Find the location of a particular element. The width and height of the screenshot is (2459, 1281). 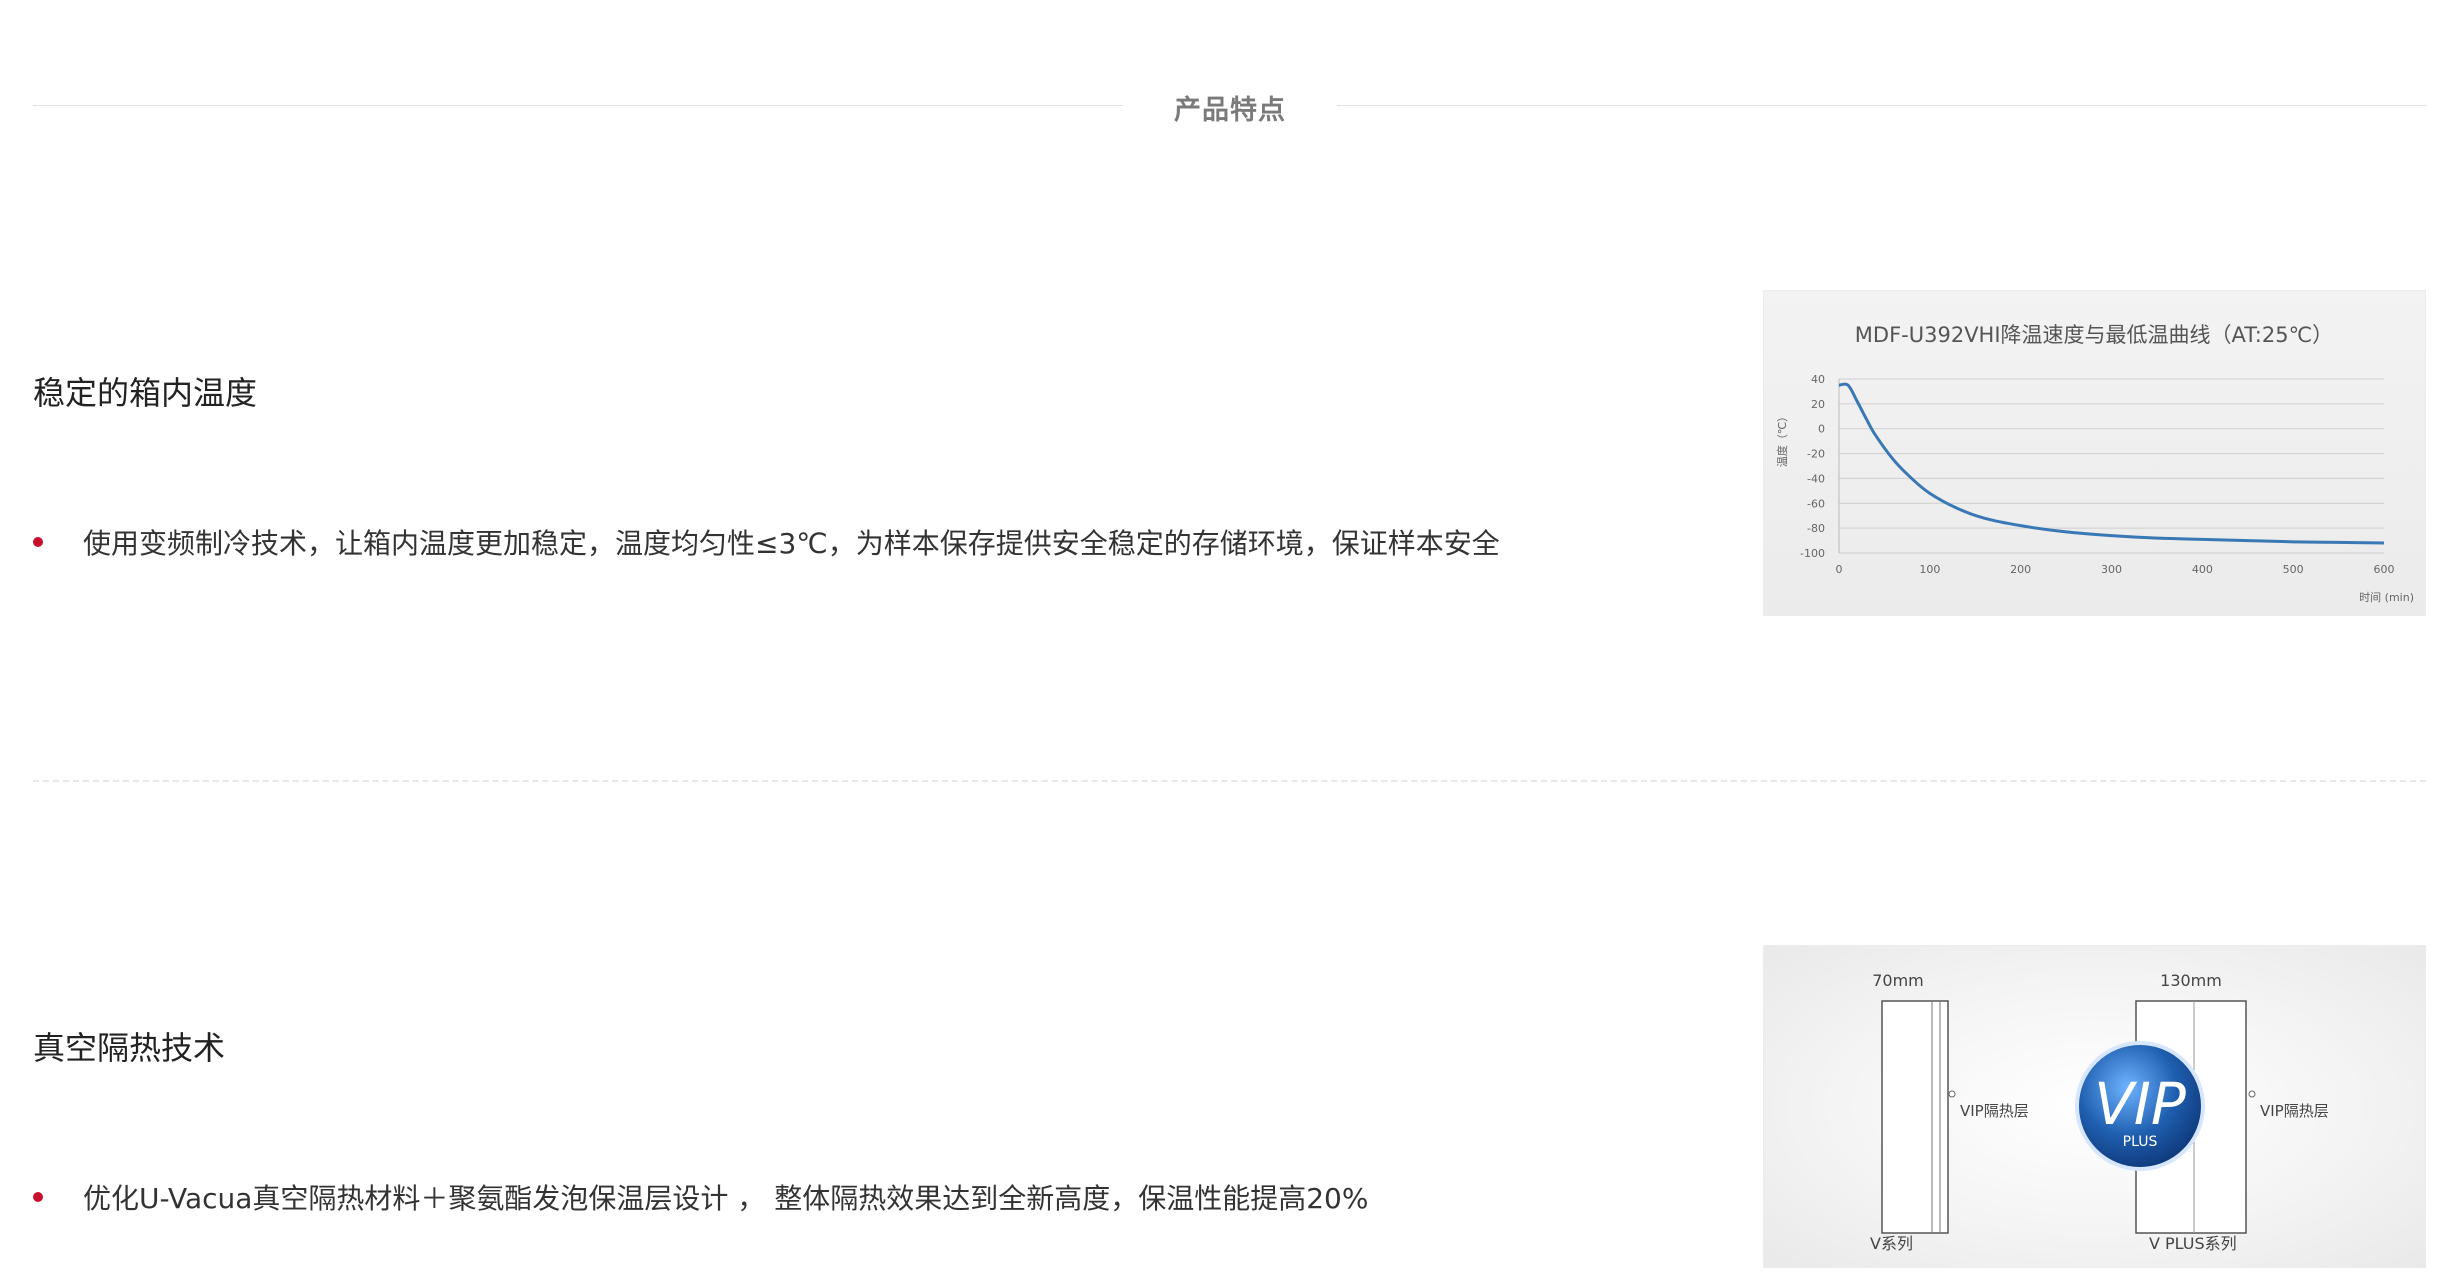

section-title: 产品特点 is located at coordinates (1230, 110).